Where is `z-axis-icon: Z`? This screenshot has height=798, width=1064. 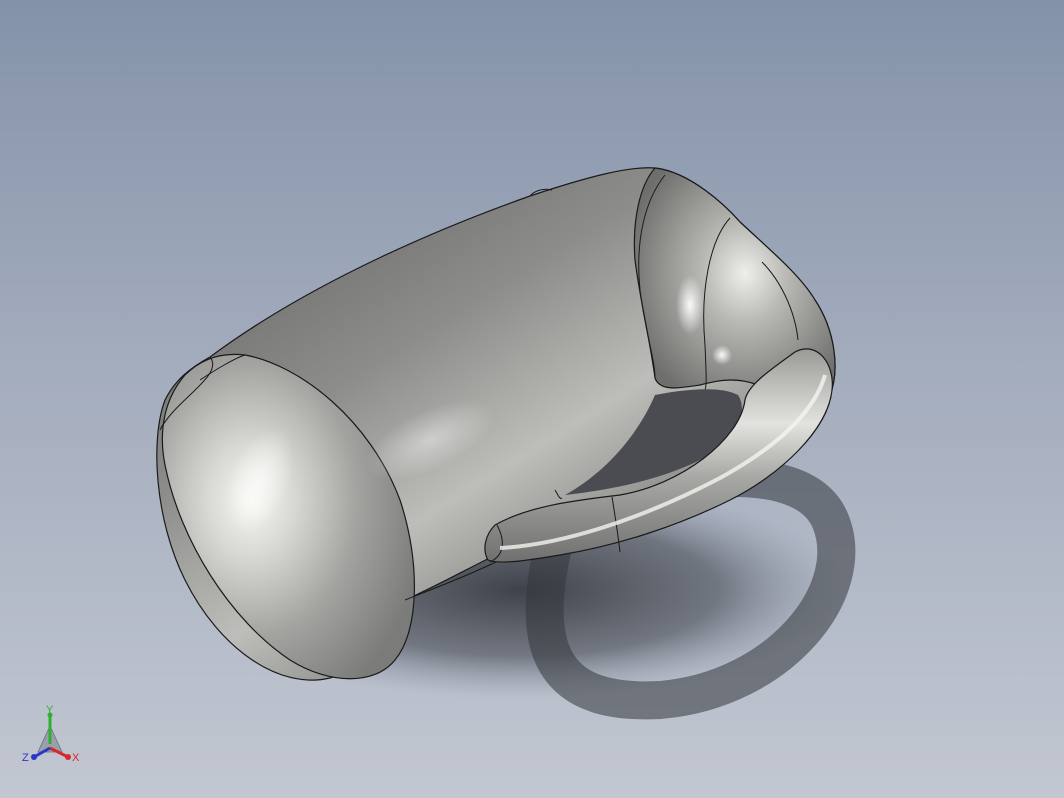 z-axis-icon: Z is located at coordinates (36, 755).